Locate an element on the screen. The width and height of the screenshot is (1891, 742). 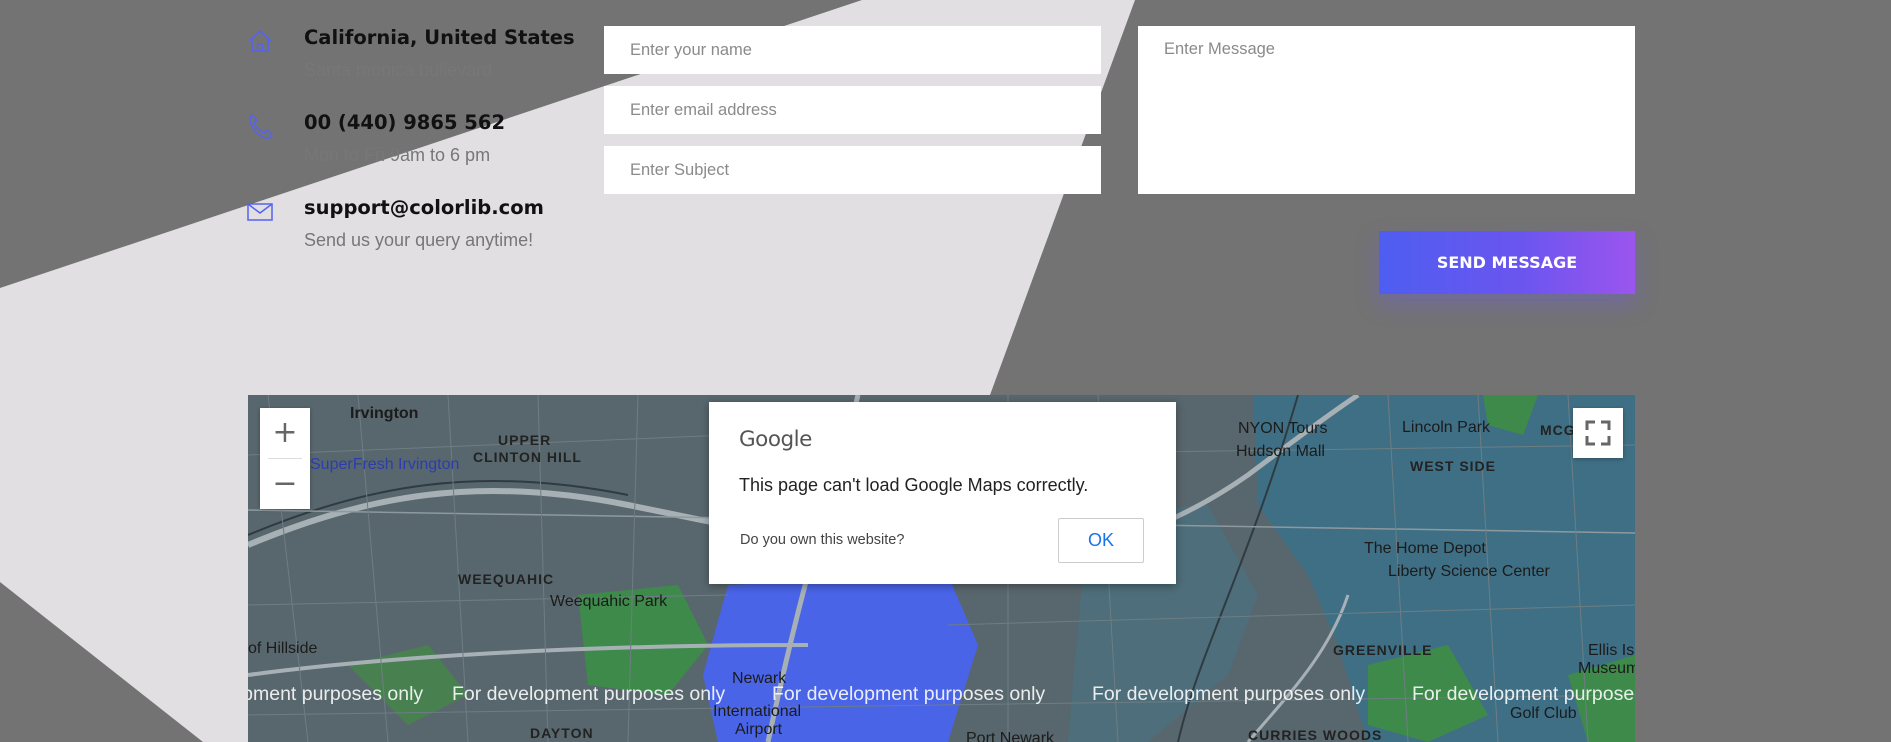
map-label-greenville: GREENVILLE is located at coordinates (1383, 650).